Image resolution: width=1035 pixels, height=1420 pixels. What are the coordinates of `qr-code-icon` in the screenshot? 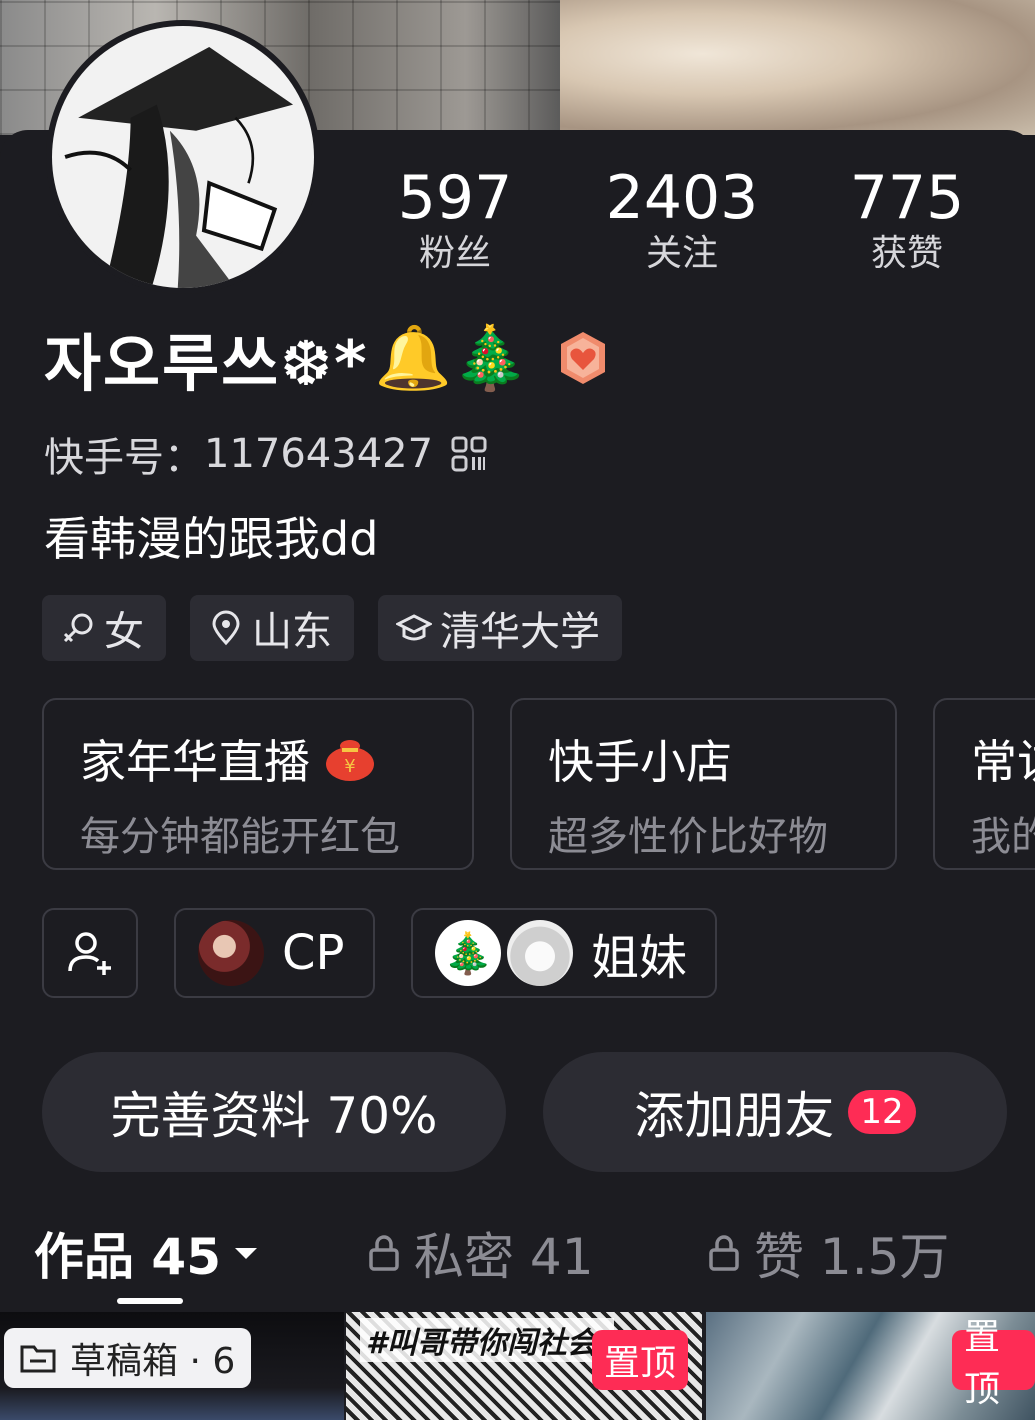 It's located at (469, 454).